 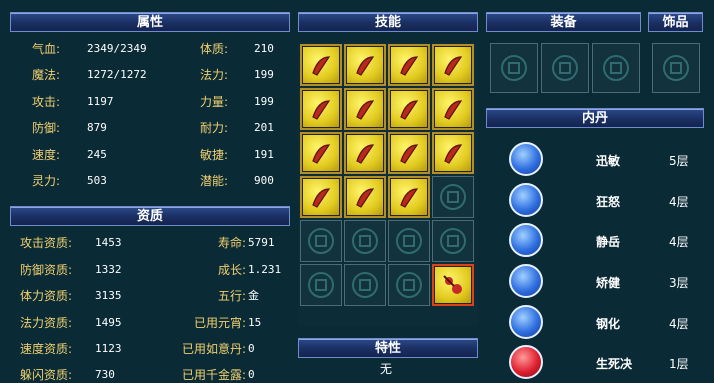 What do you see at coordinates (97, 180) in the screenshot?
I see `attribute-value: 503` at bounding box center [97, 180].